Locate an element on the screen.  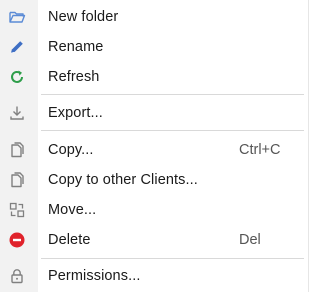
move-icon is located at coordinates (17, 210).